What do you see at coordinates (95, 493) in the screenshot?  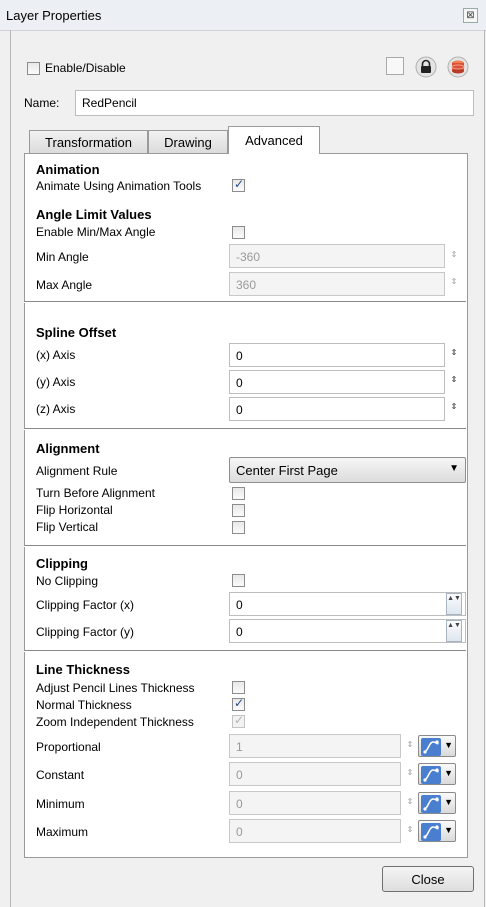 I see `turn-before-alignment-label: Turn Before Alignment` at bounding box center [95, 493].